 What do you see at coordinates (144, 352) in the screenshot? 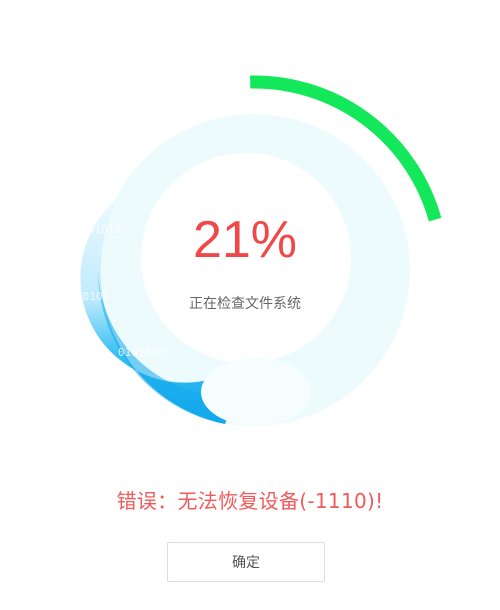
I see `binary-label-3: 01010101` at bounding box center [144, 352].